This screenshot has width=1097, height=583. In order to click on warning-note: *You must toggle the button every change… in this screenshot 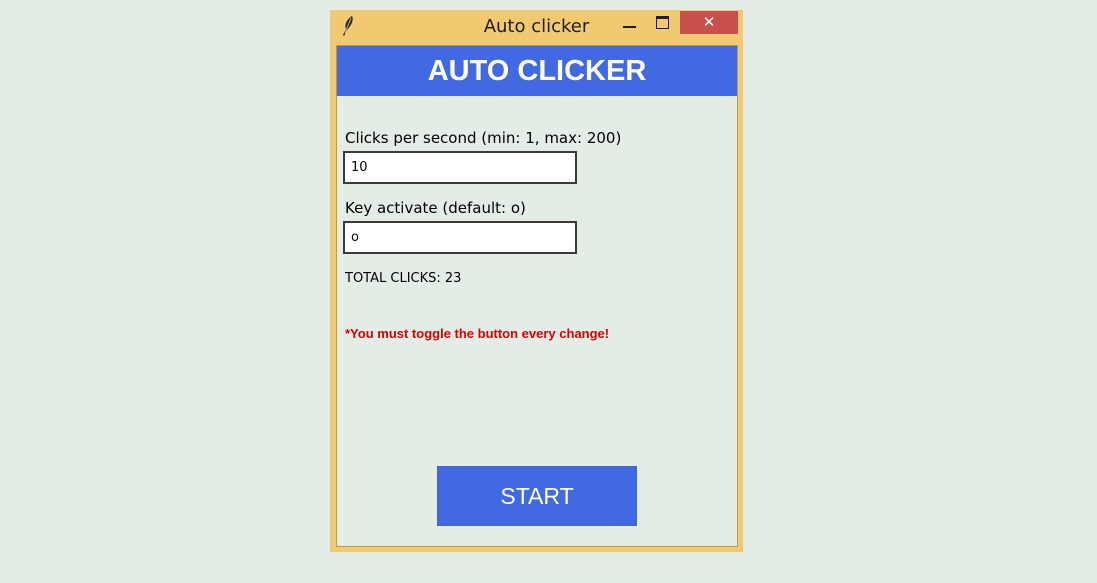, I will do `click(477, 333)`.